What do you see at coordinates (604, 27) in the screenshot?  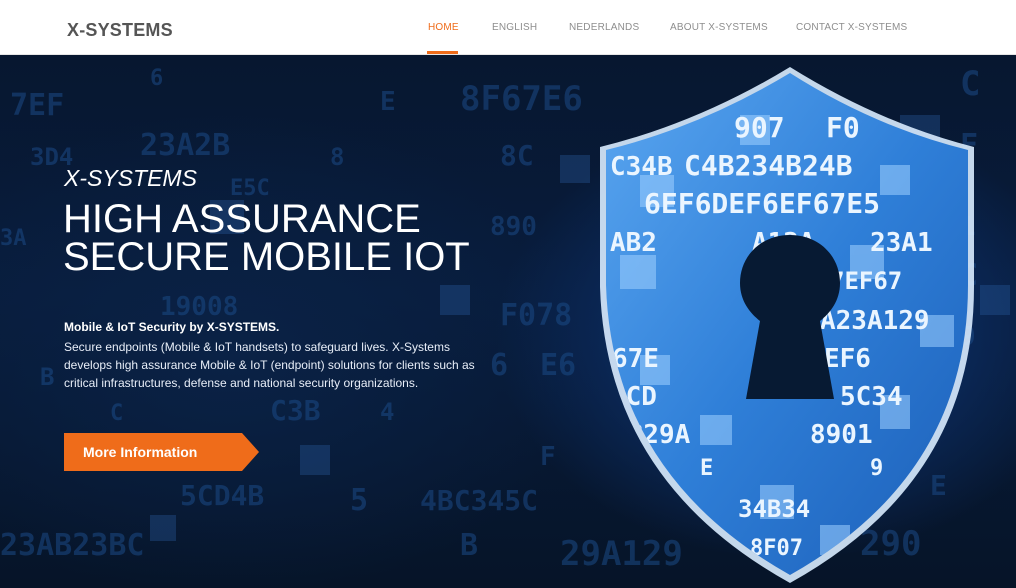 I see `nav-nederlands: NEDERLANDS` at bounding box center [604, 27].